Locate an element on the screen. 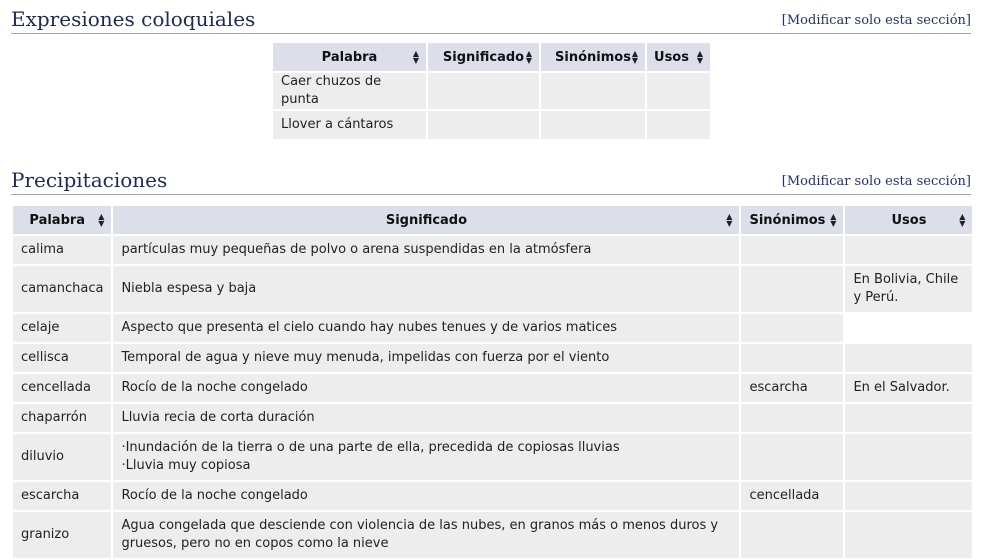 The height and width of the screenshot is (560, 985). cell-palabra: camanchaca is located at coordinates (62, 289).